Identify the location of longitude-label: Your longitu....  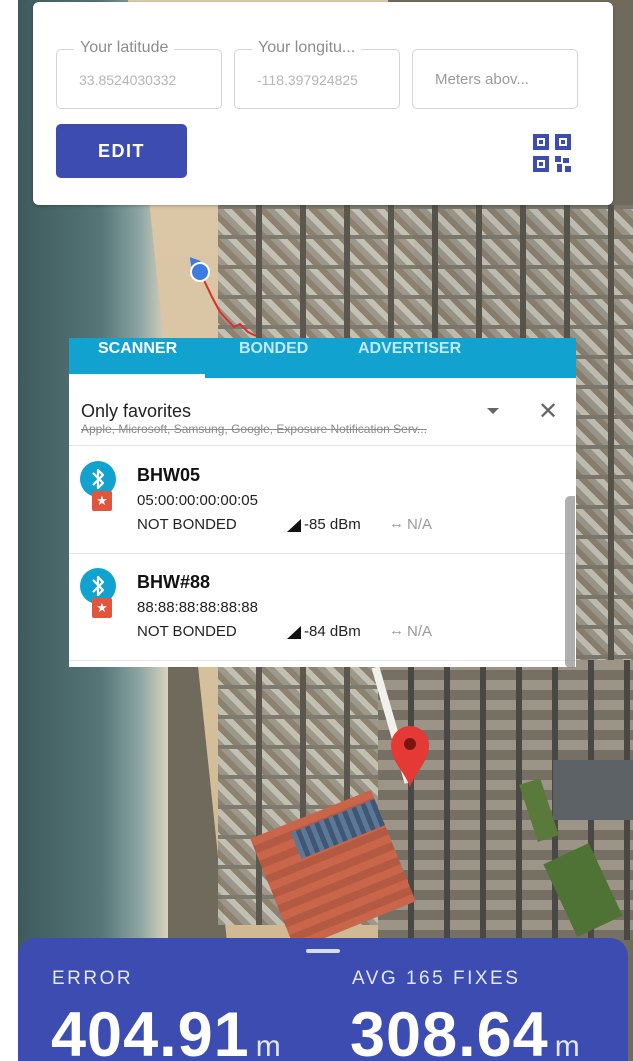
(307, 48).